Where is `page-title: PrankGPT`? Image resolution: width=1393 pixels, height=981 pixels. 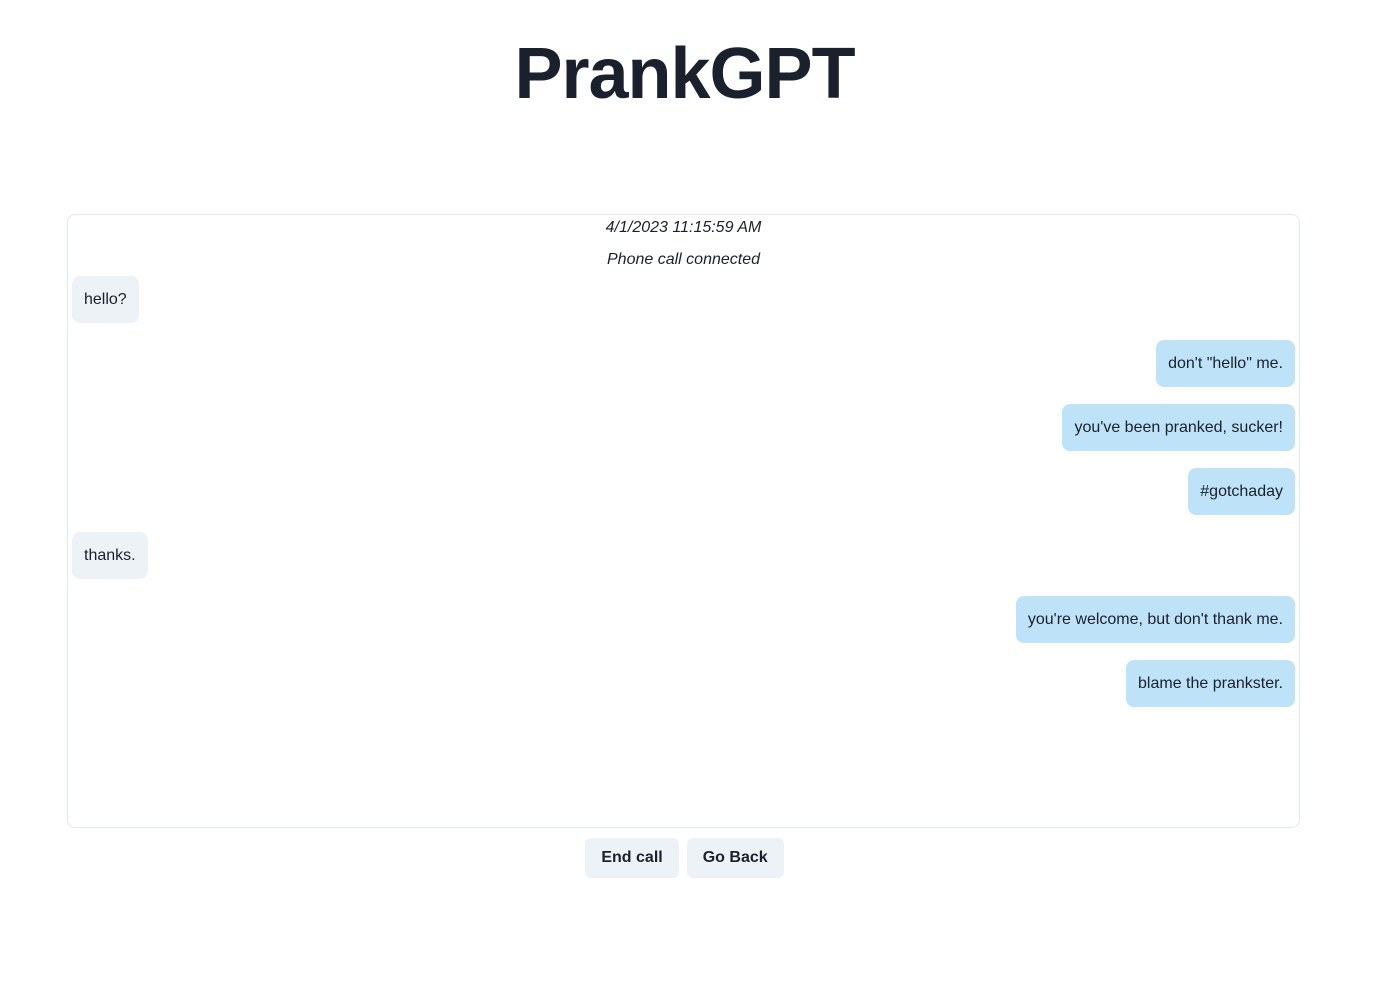 page-title: PrankGPT is located at coordinates (684, 74).